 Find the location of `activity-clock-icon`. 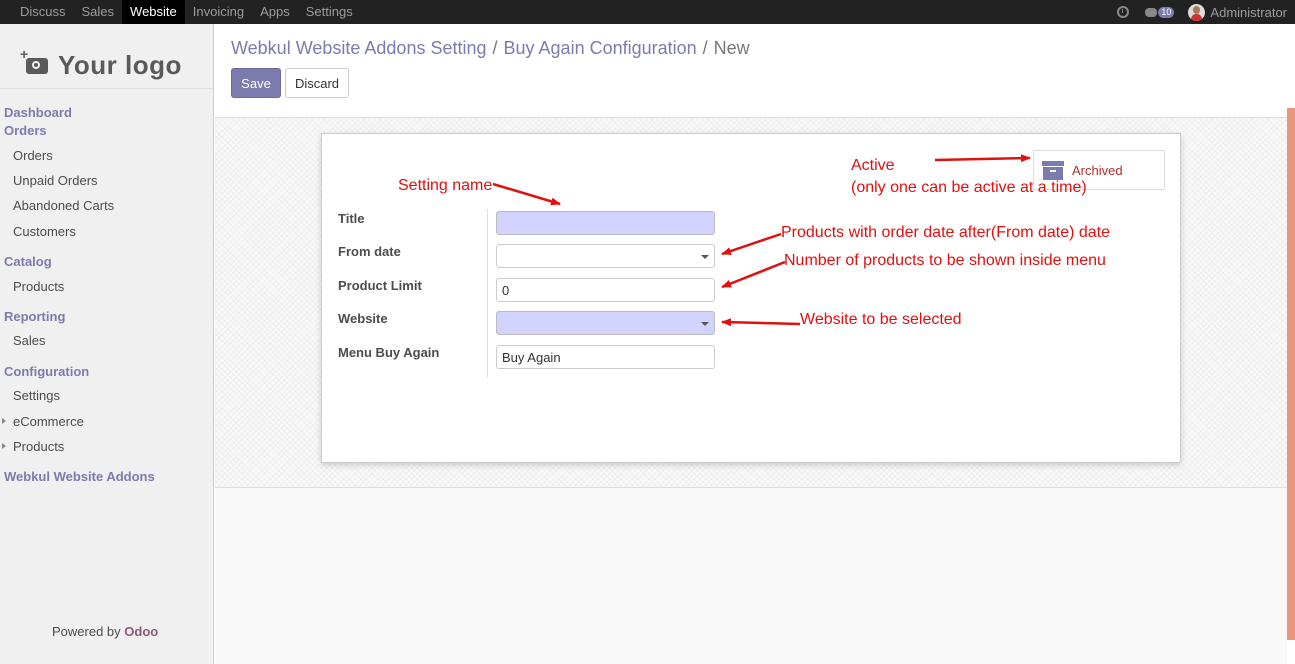

activity-clock-icon is located at coordinates (1123, 12).